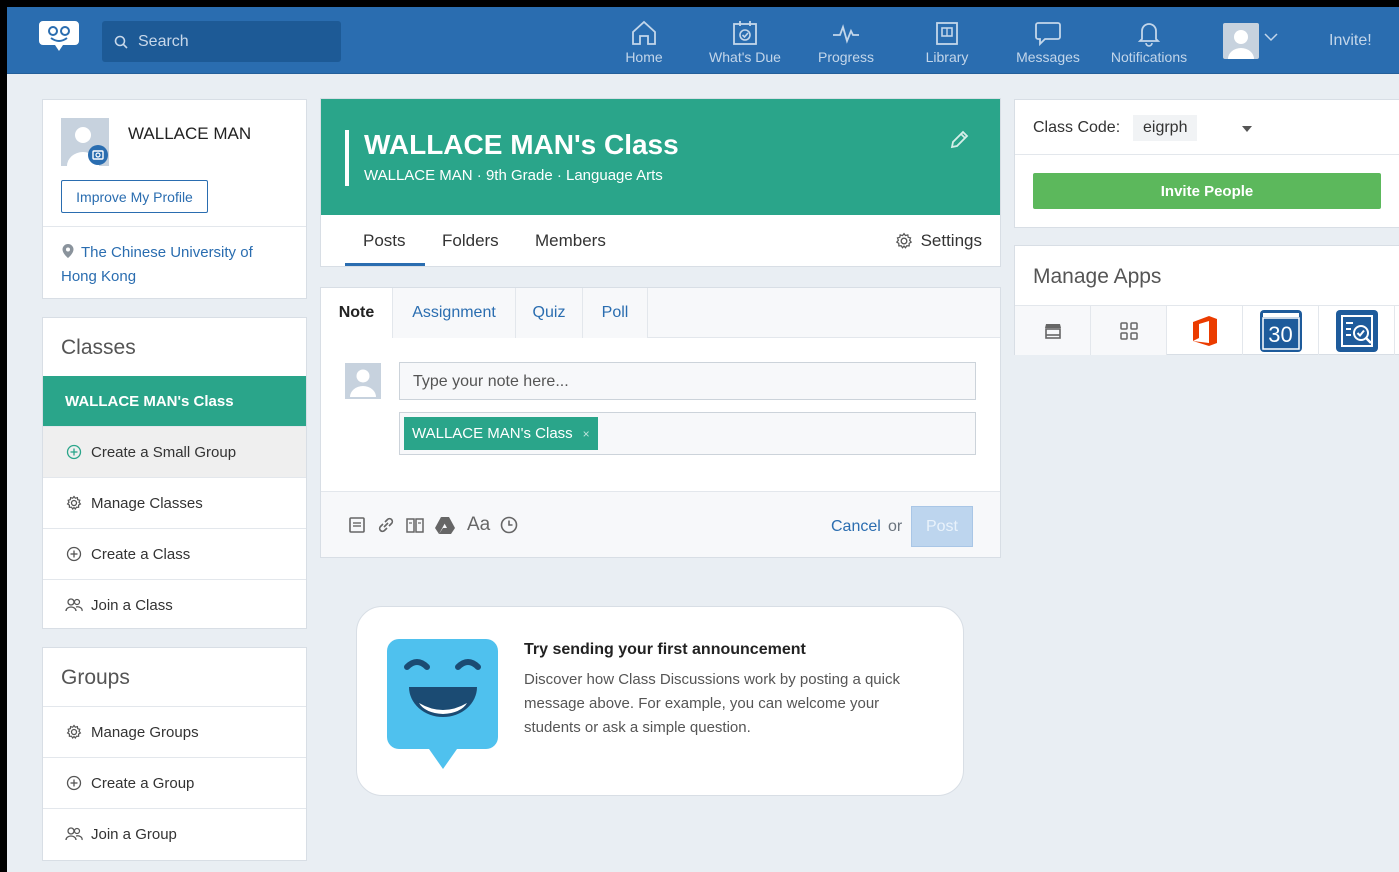 This screenshot has width=1399, height=872. What do you see at coordinates (501, 433) in the screenshot?
I see `recipient-tag: WALLACE MAN's Class ×` at bounding box center [501, 433].